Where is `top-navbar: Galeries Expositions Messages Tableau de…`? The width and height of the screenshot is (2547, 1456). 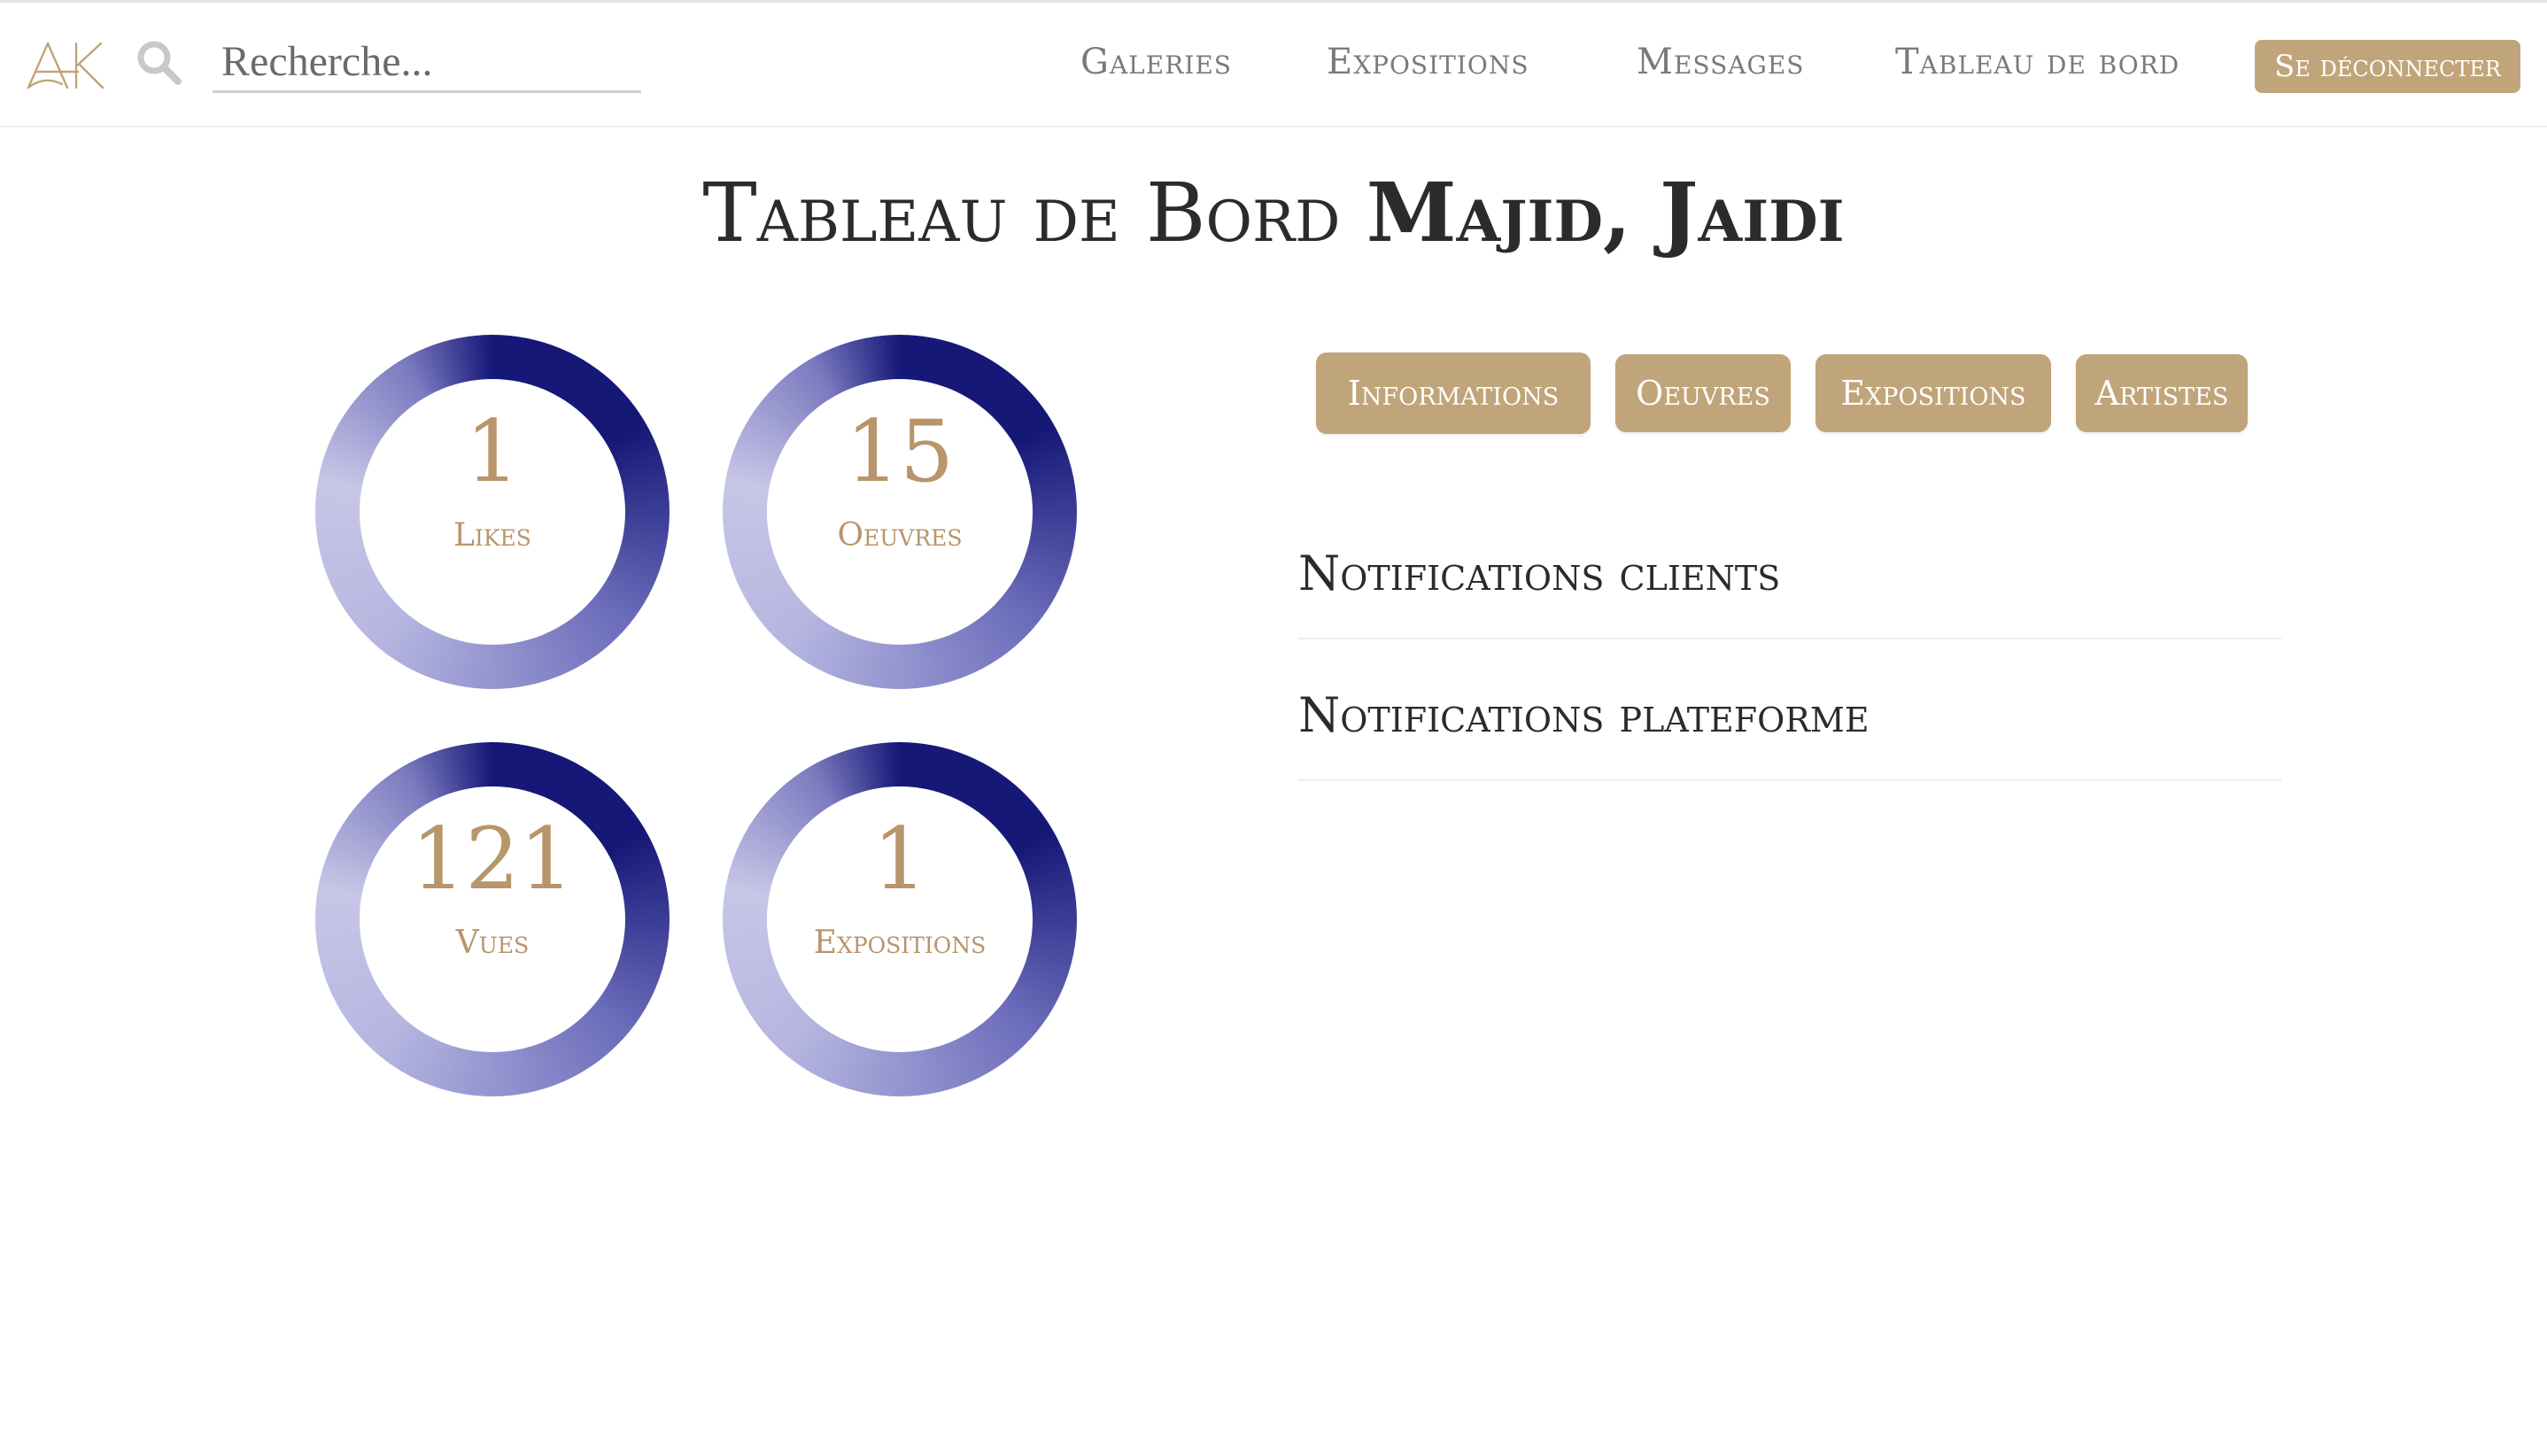
top-navbar: Galeries Expositions Messages Tableau de… is located at coordinates (1274, 64).